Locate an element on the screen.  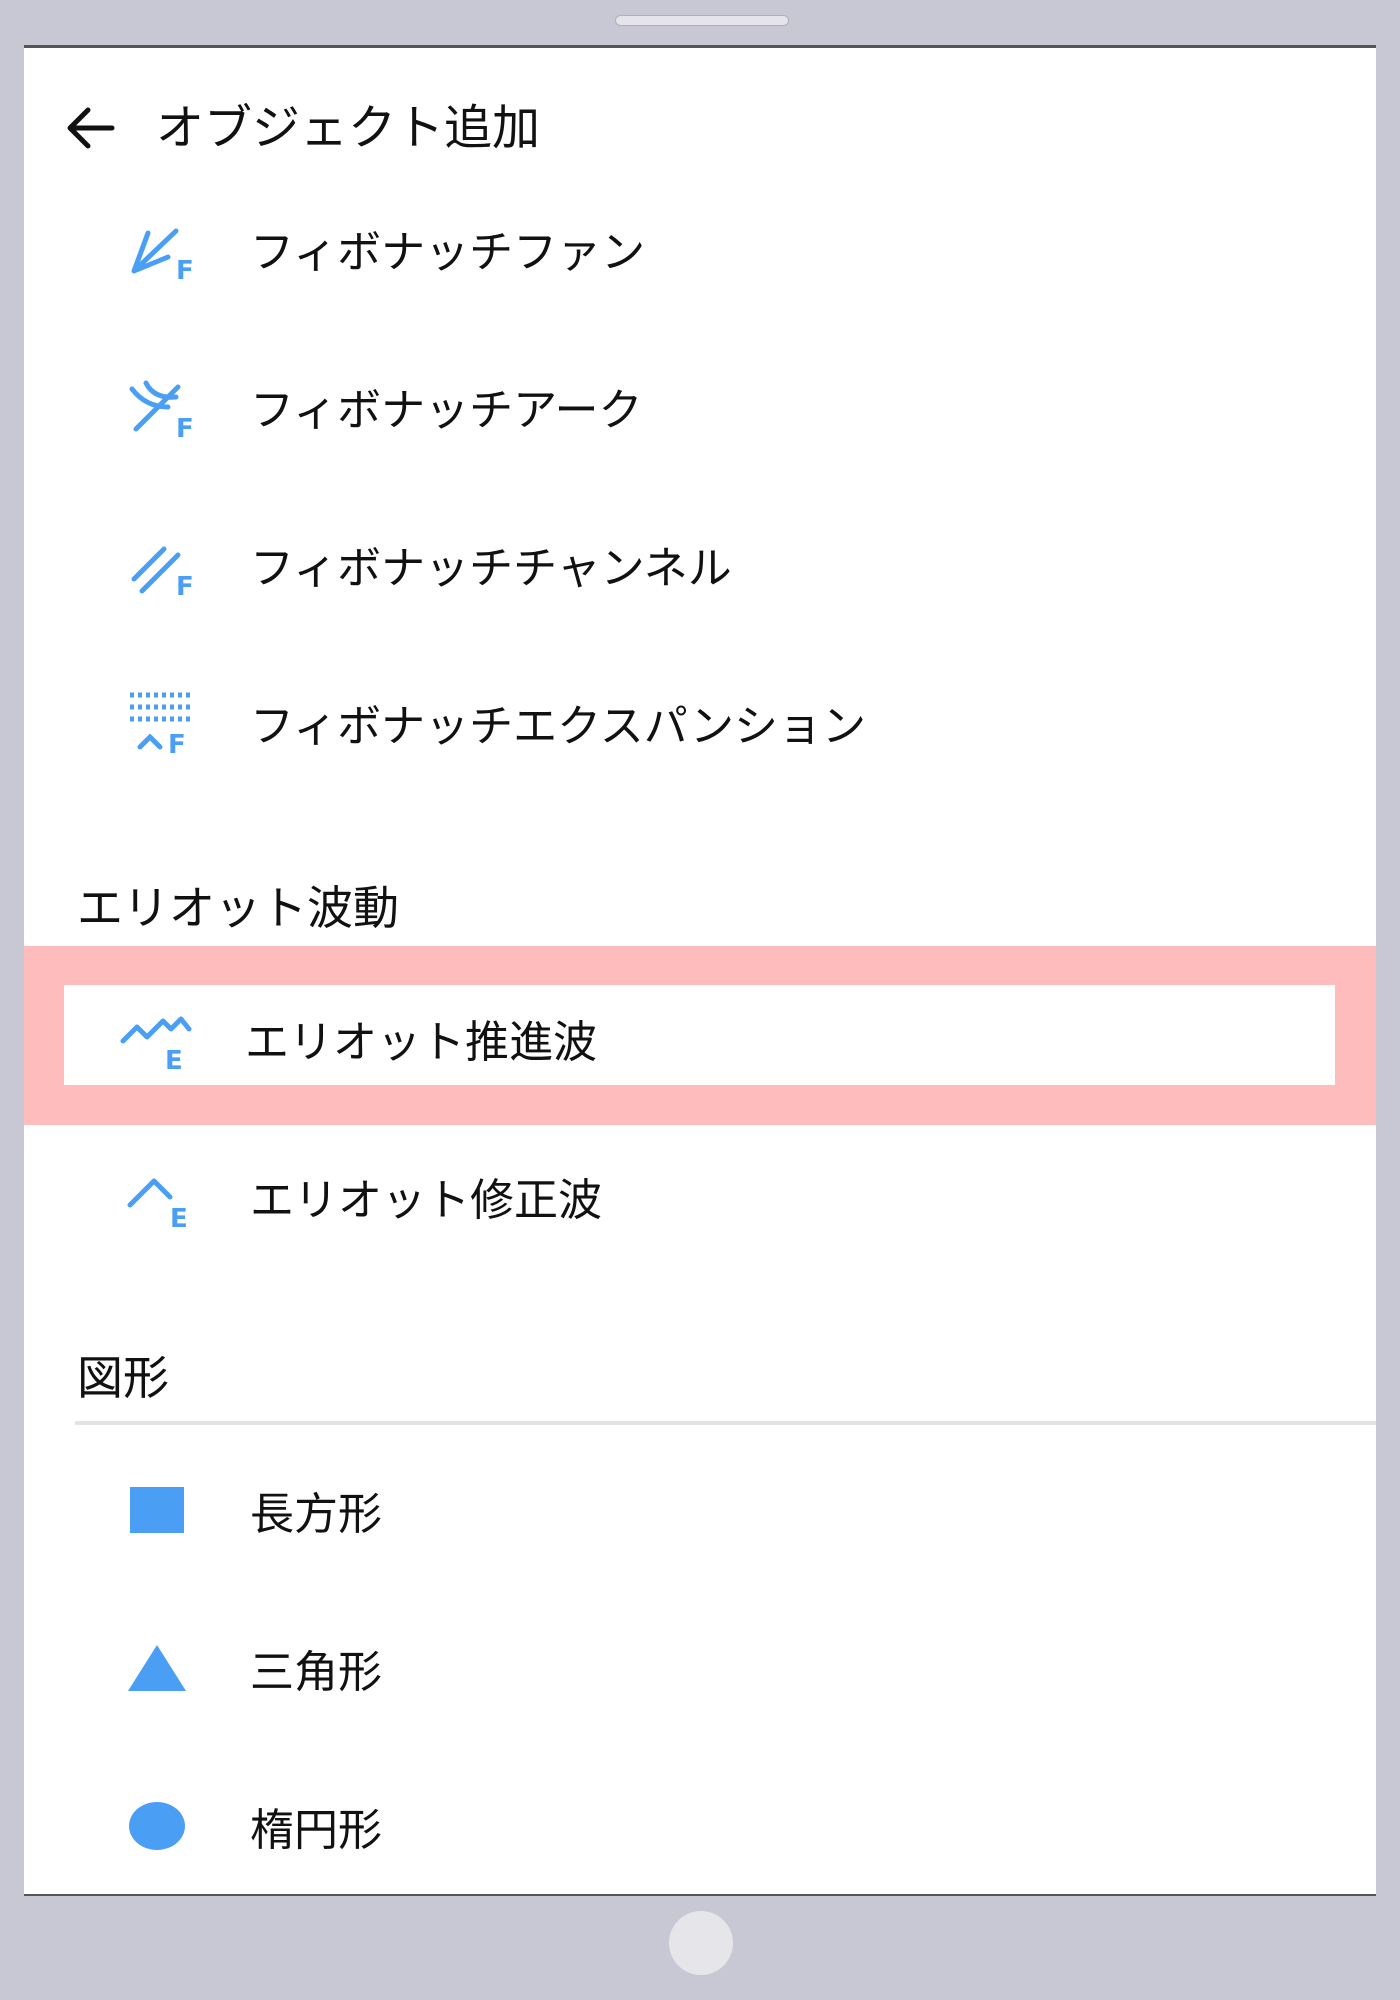
elliott-impulse-icon: E is located at coordinates (156, 1044).